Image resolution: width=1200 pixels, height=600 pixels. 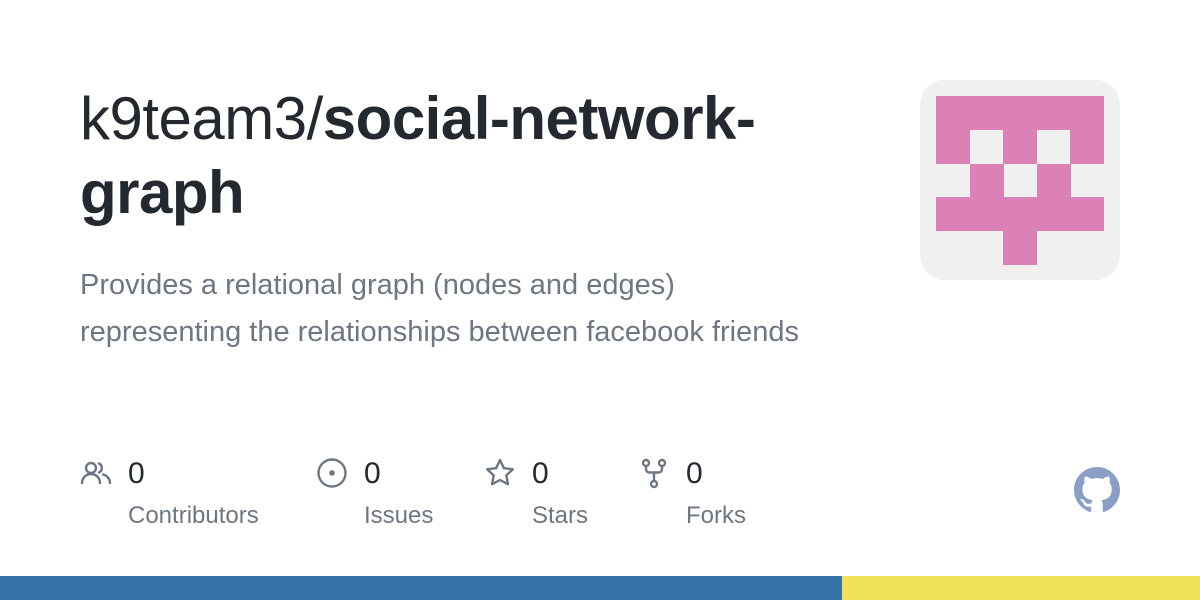 I want to click on forks-count: 0, so click(x=694, y=473).